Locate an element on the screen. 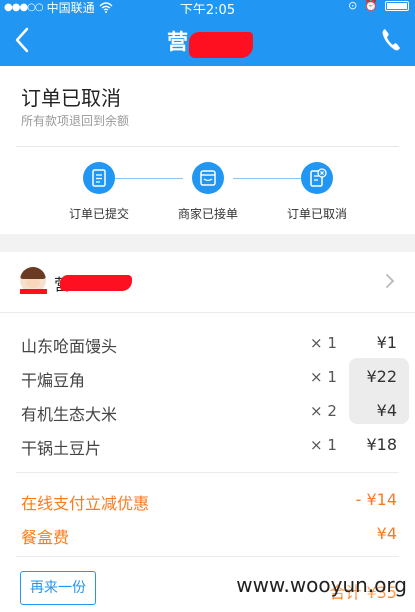 Image resolution: width=415 pixels, height=612 pixels. item-name: 山东呛面馒头 is located at coordinates (69, 346).